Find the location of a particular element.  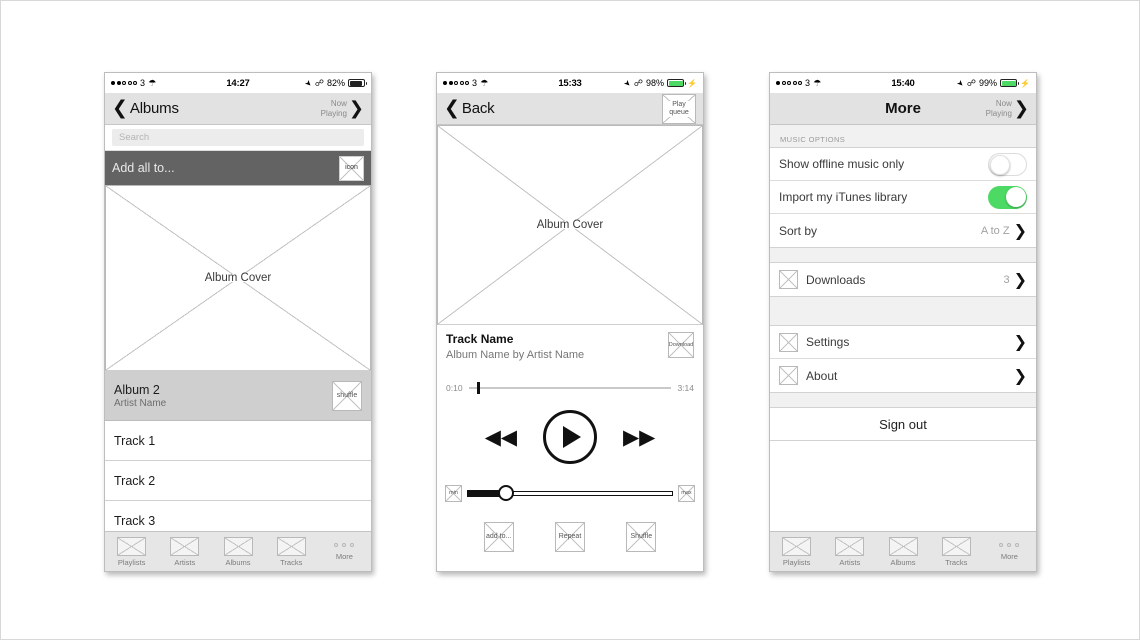

volume-max-icon: max is located at coordinates (686, 493).